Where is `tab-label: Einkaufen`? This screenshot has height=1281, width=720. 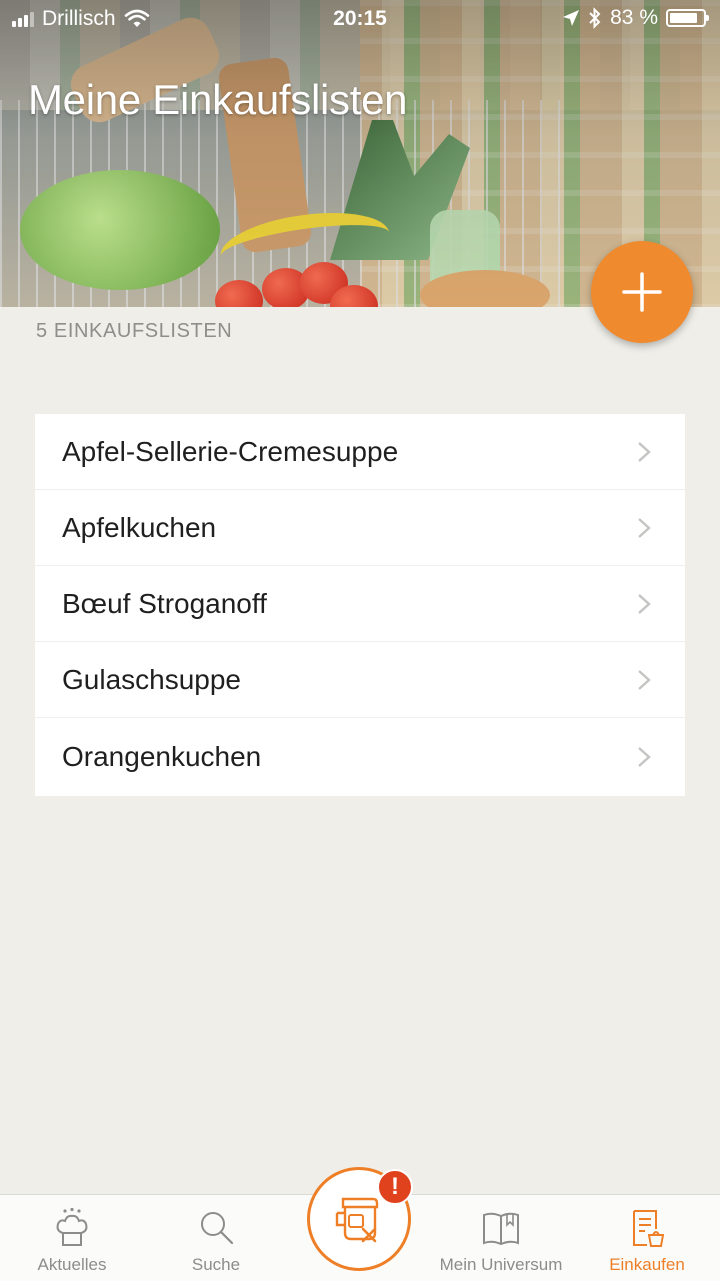
tab-label: Einkaufen is located at coordinates (647, 1264).